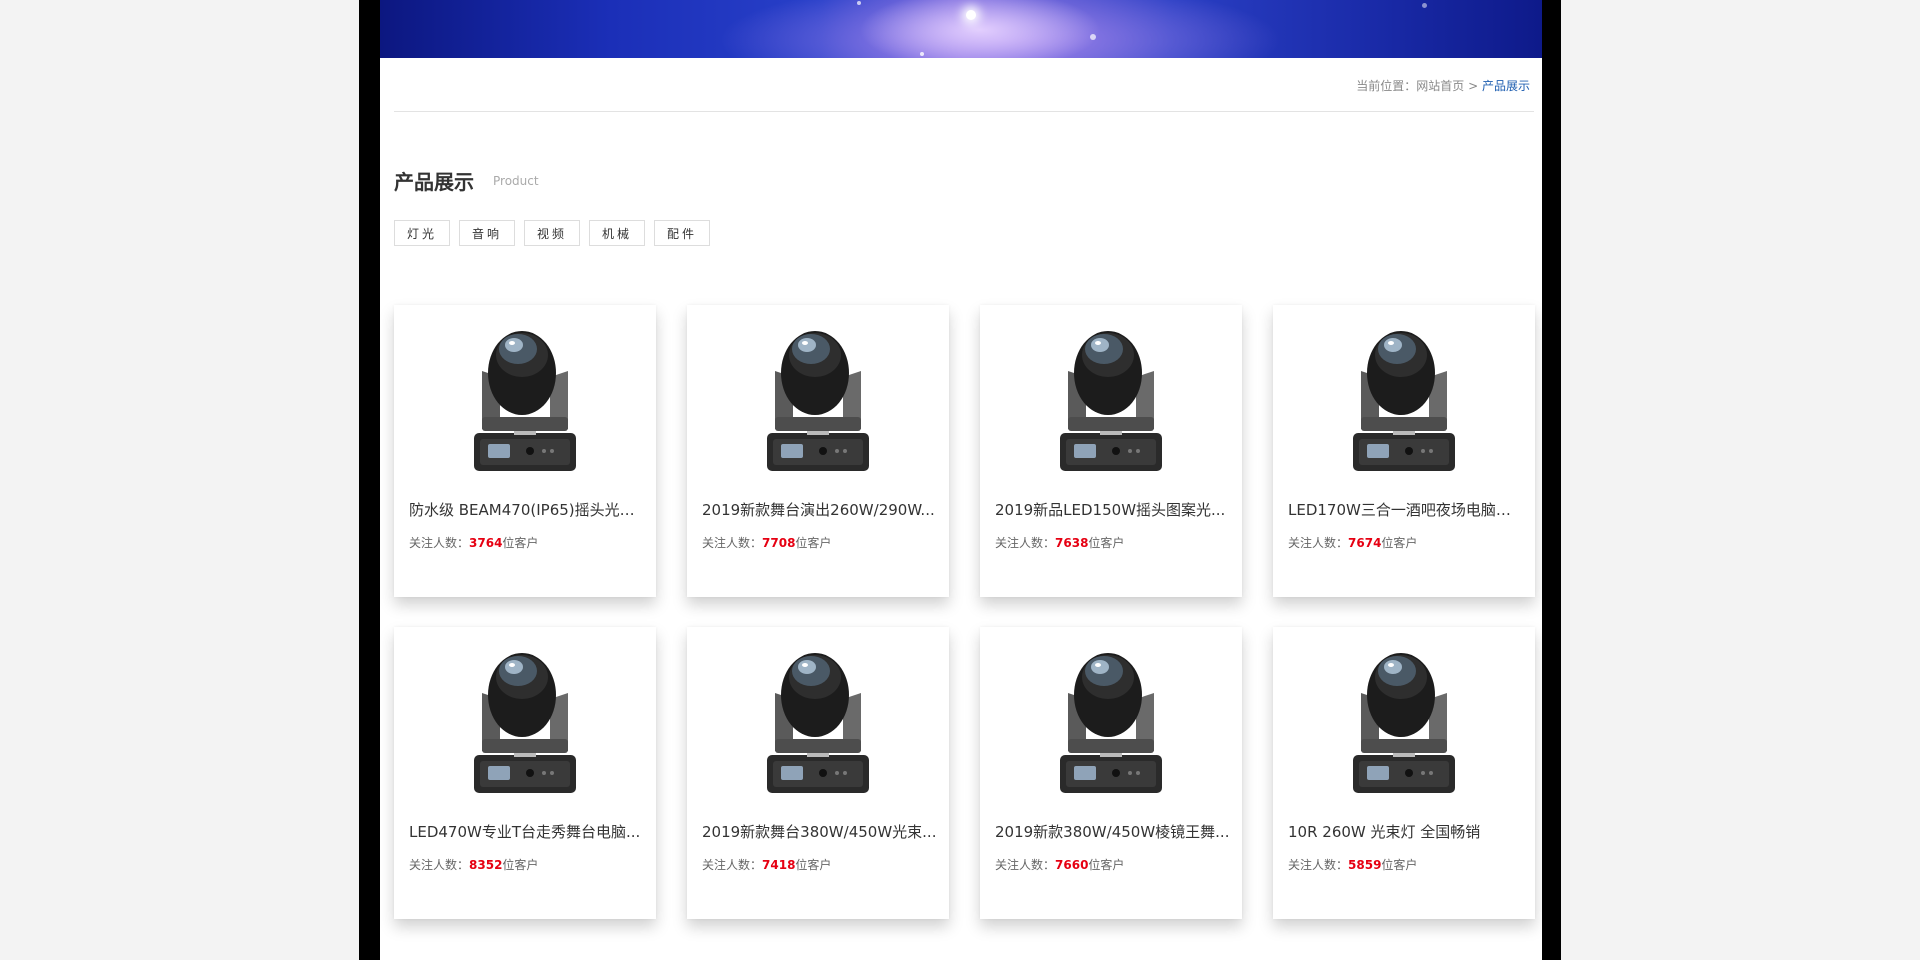 This screenshot has height=960, width=1920. I want to click on followers-count: 7418, so click(779, 865).